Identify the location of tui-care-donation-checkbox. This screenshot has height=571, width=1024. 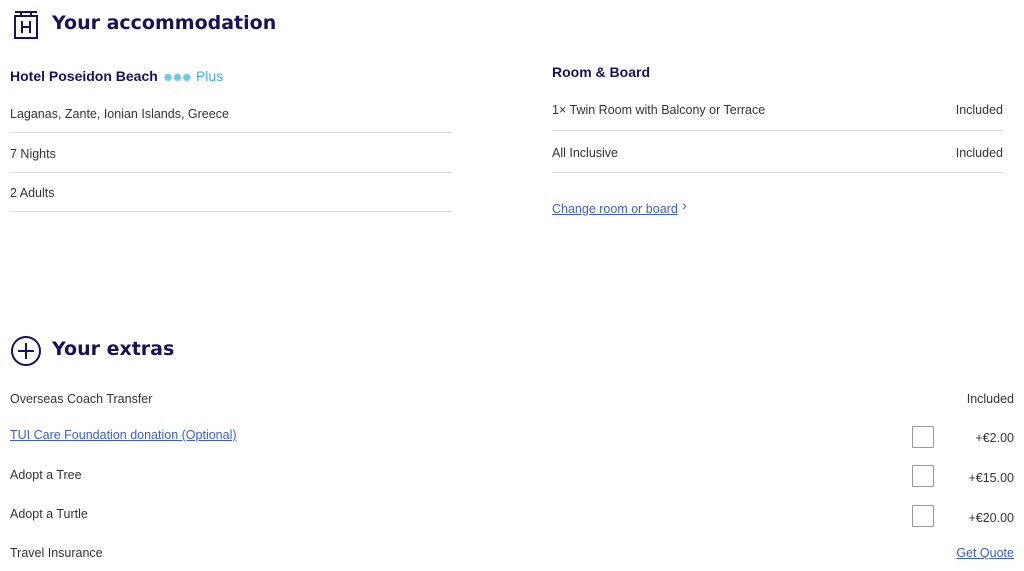
(923, 437).